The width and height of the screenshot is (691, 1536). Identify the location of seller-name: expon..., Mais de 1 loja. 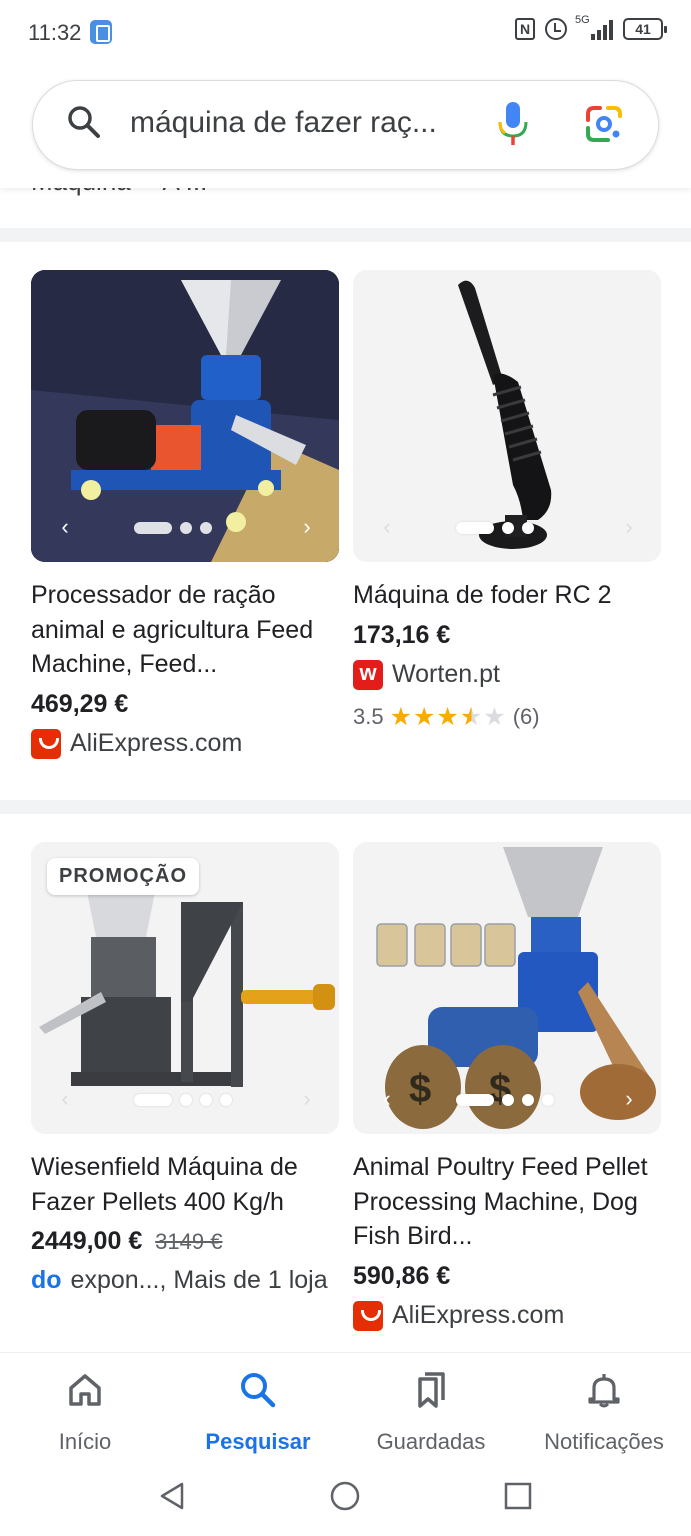
(199, 1280).